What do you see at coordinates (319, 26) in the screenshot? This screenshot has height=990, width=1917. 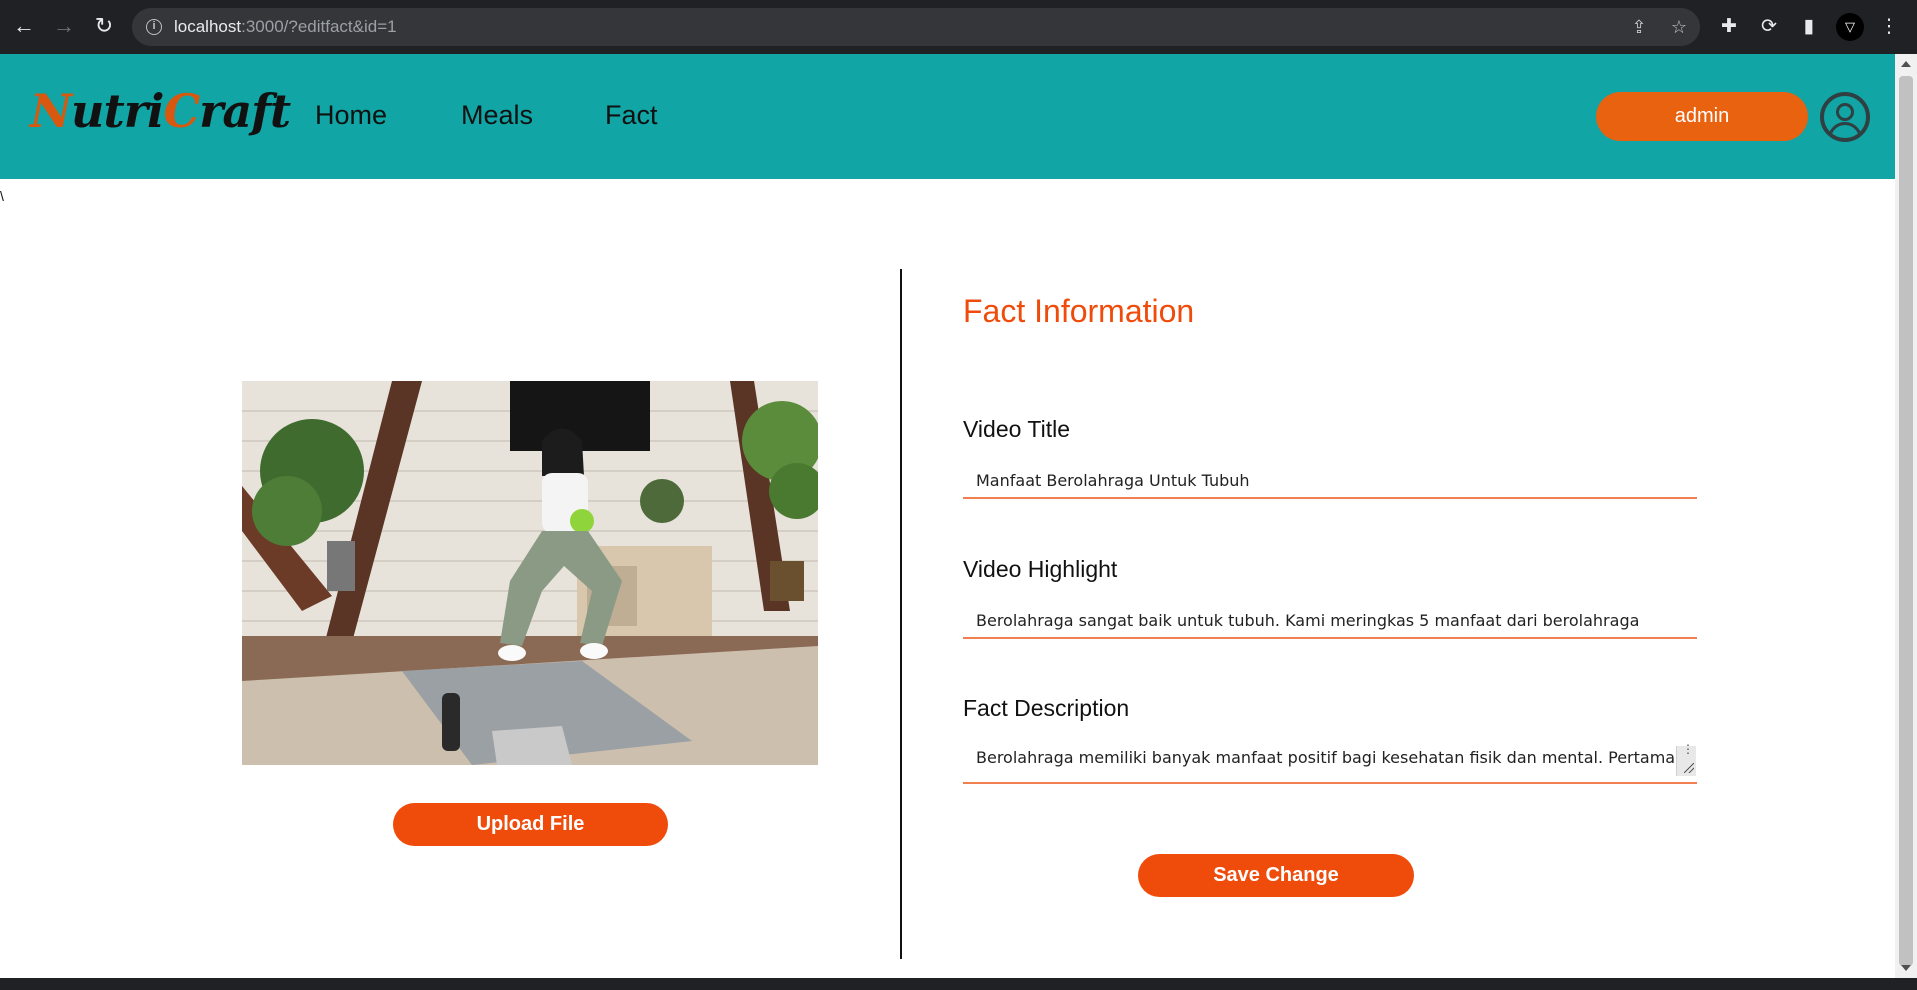 I see `url-path: :3000/?editfact&id=1` at bounding box center [319, 26].